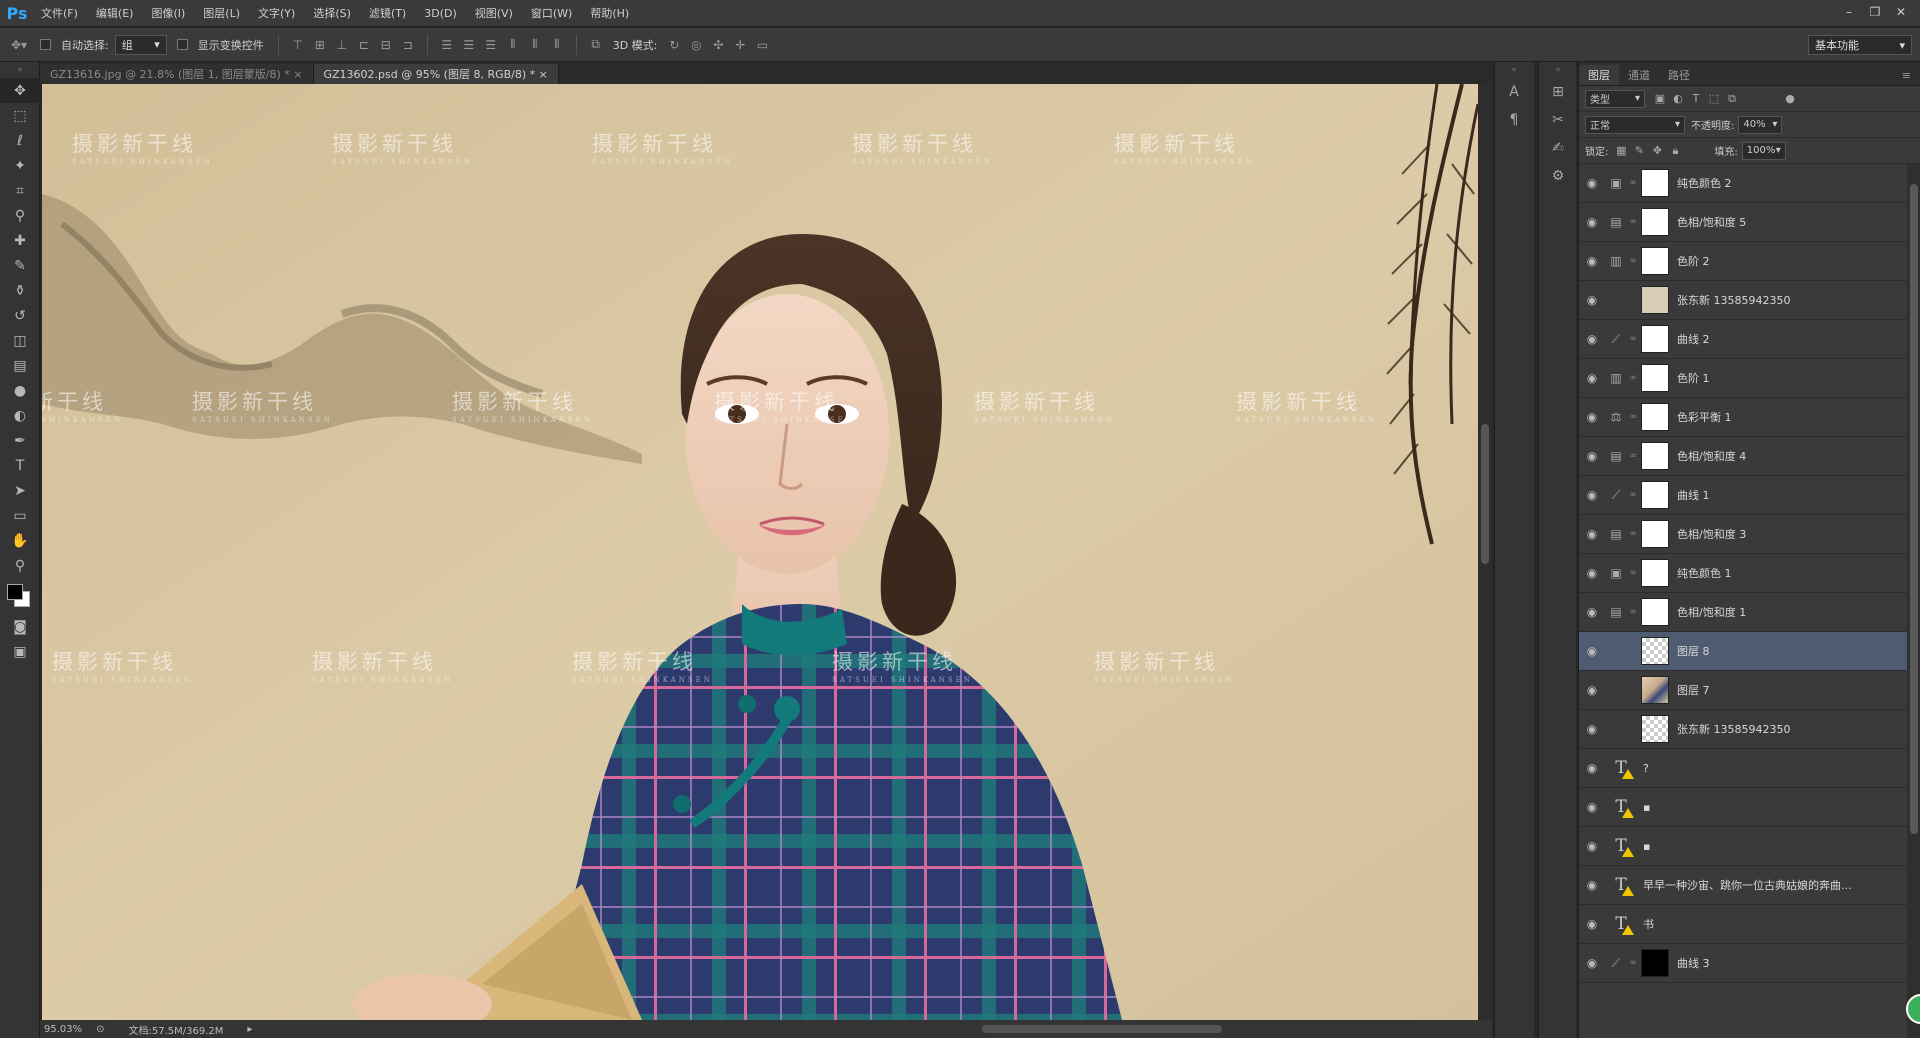 The height and width of the screenshot is (1038, 1920). I want to click on panel-menu-icon: ≡, so click(1906, 75).